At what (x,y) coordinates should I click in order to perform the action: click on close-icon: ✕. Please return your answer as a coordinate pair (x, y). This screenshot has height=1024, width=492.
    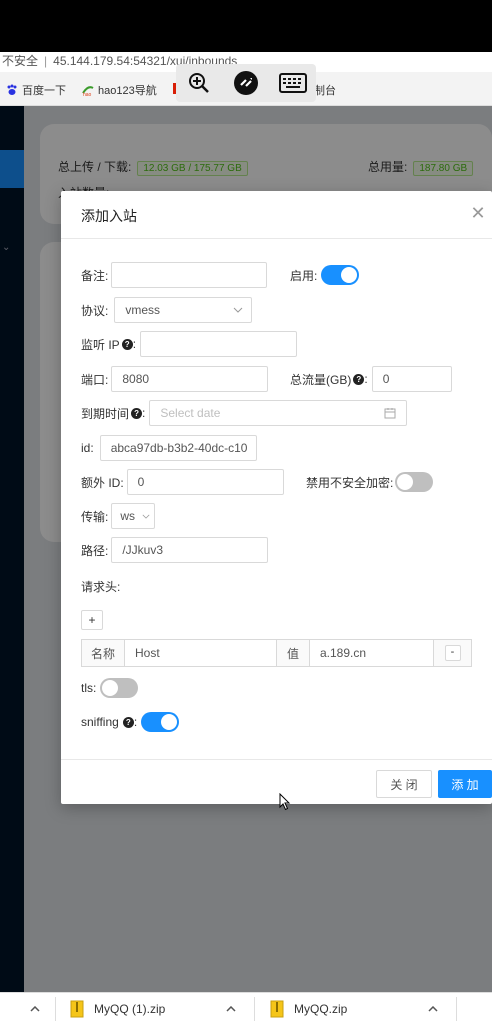
    Looking at the image, I should click on (478, 213).